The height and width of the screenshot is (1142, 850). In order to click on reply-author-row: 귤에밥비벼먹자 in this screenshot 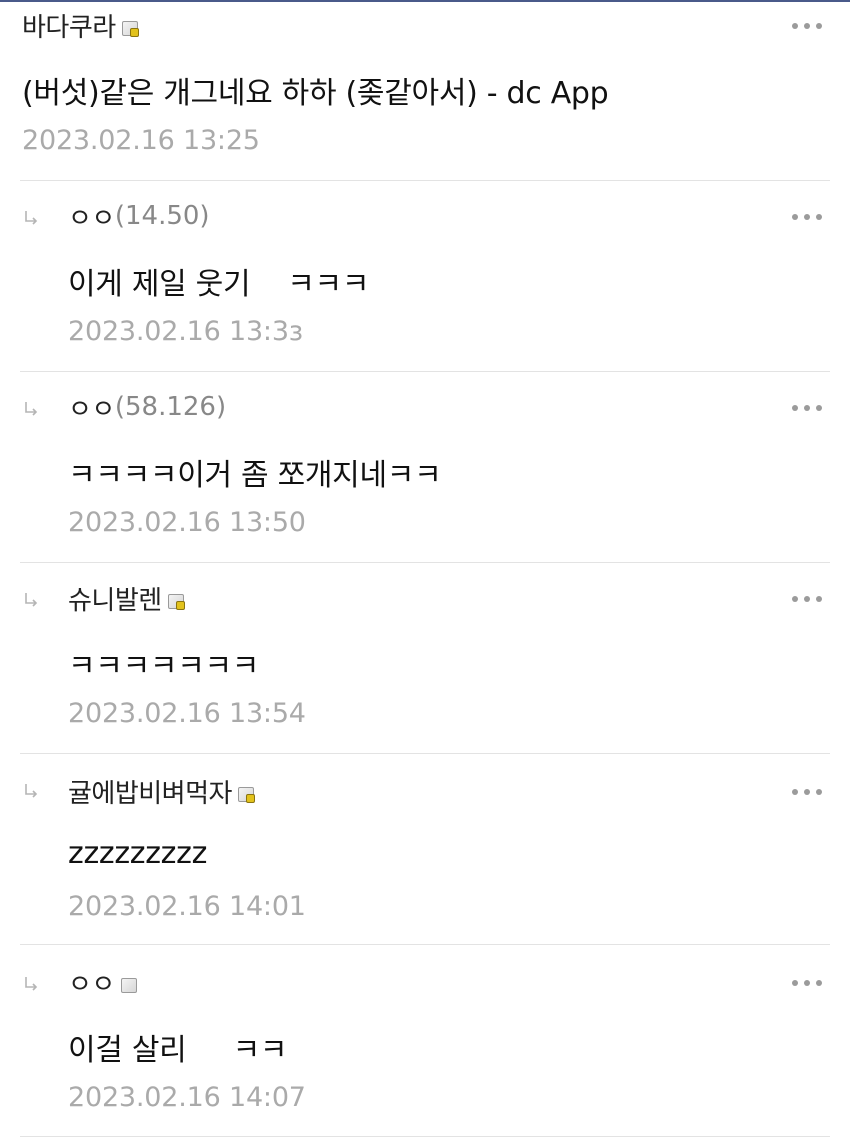, I will do `click(161, 791)`.